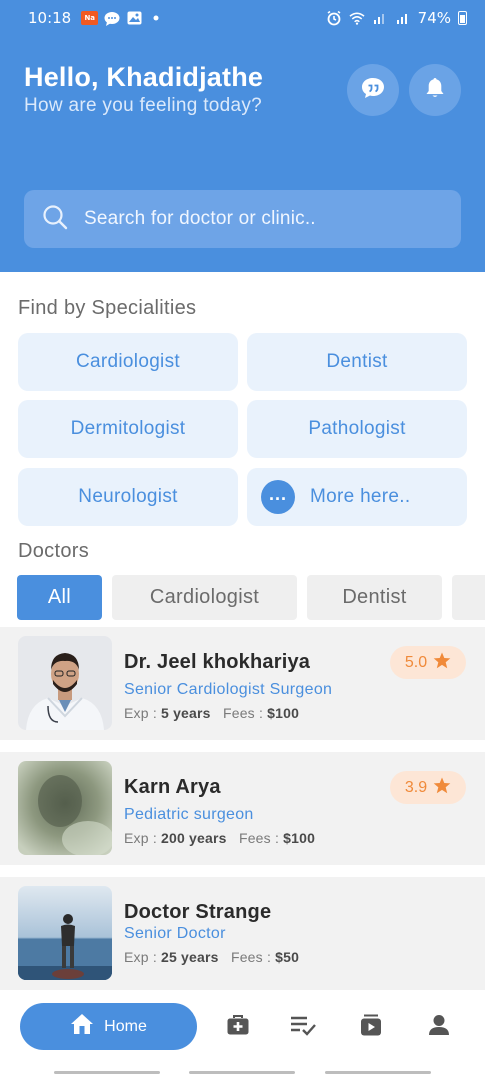 This screenshot has width=485, height=1080. What do you see at coordinates (357, 429) in the screenshot?
I see `speciality-pathologist: Pathologist` at bounding box center [357, 429].